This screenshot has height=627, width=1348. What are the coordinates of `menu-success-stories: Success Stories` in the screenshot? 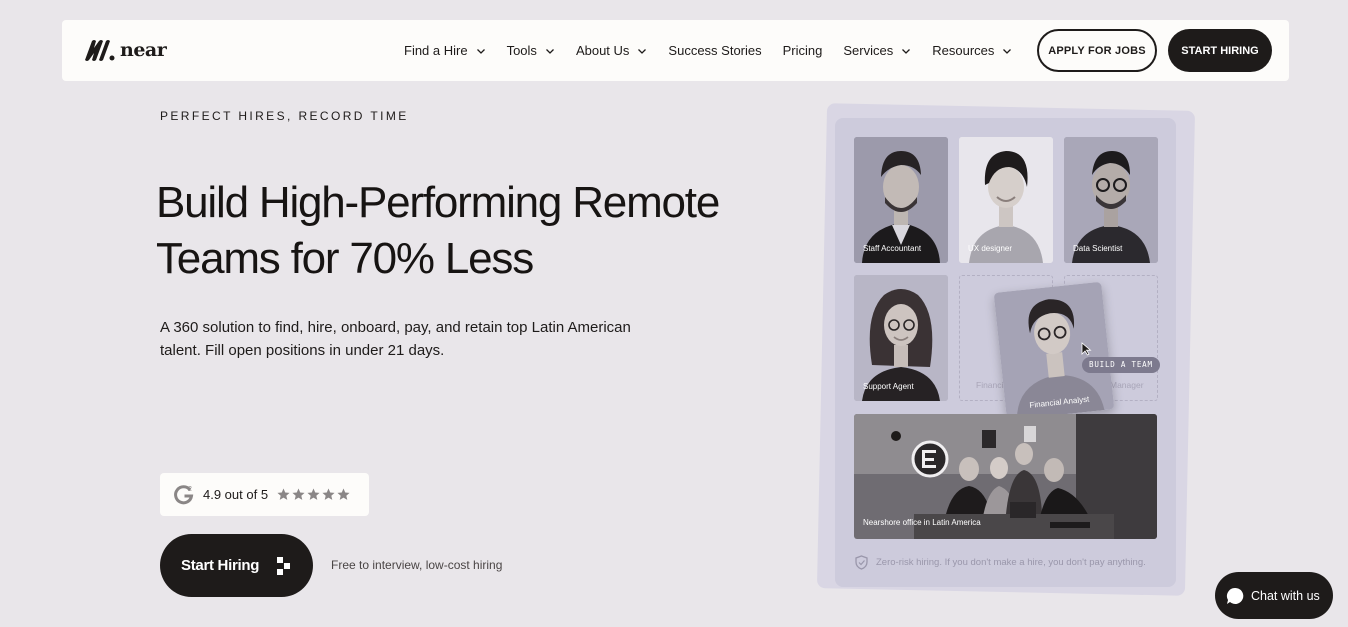 It's located at (714, 50).